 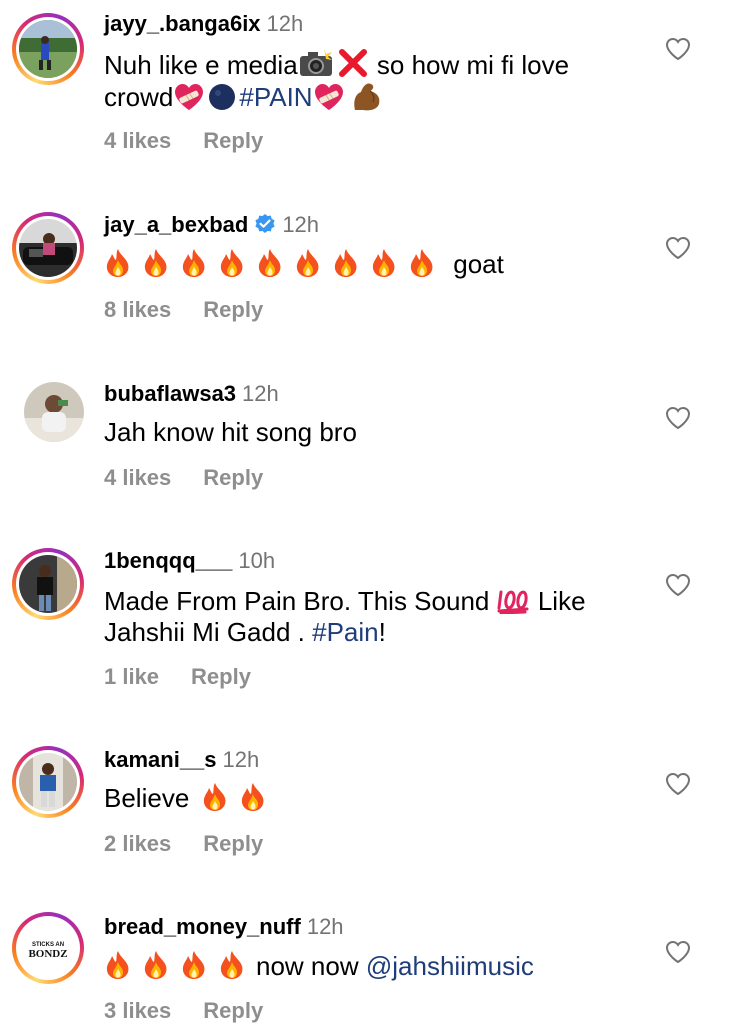 I want to click on comment-text-line-2: Jahshii Mi Gadd . #Pain!, so click(x=245, y=632).